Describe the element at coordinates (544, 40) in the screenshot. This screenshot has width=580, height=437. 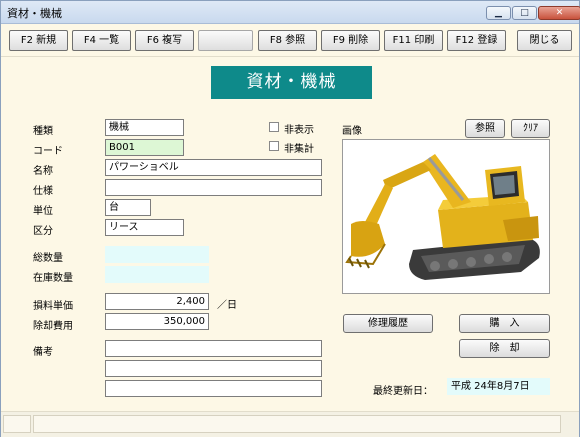
I see `close-form-button: 閉じる` at that location.